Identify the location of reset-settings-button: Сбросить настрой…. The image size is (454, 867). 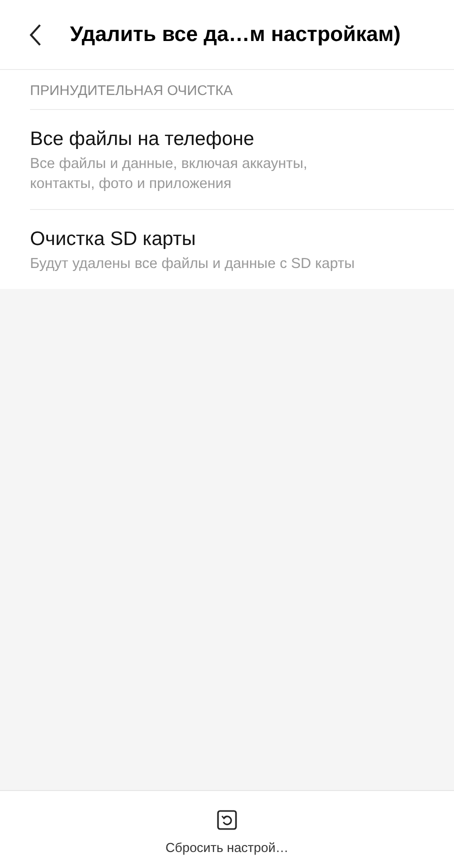
(227, 832).